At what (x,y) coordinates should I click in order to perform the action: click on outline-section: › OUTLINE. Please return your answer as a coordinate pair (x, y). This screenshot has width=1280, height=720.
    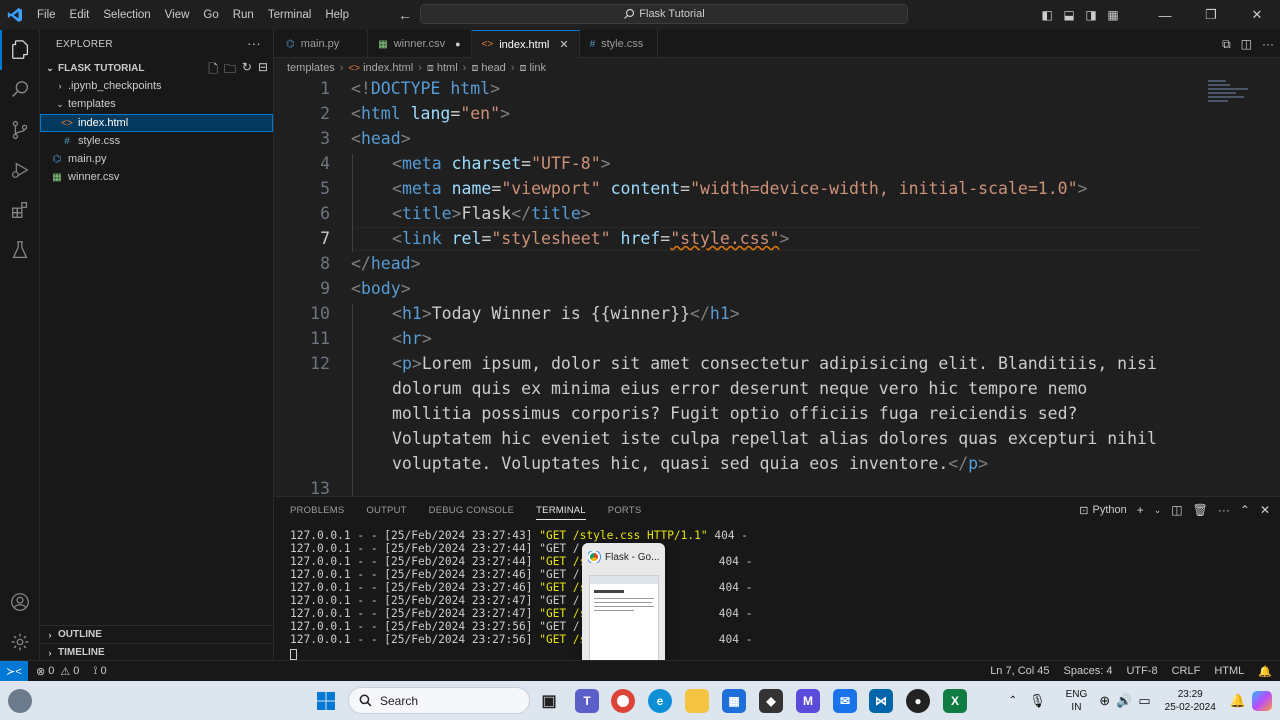
    Looking at the image, I should click on (157, 634).